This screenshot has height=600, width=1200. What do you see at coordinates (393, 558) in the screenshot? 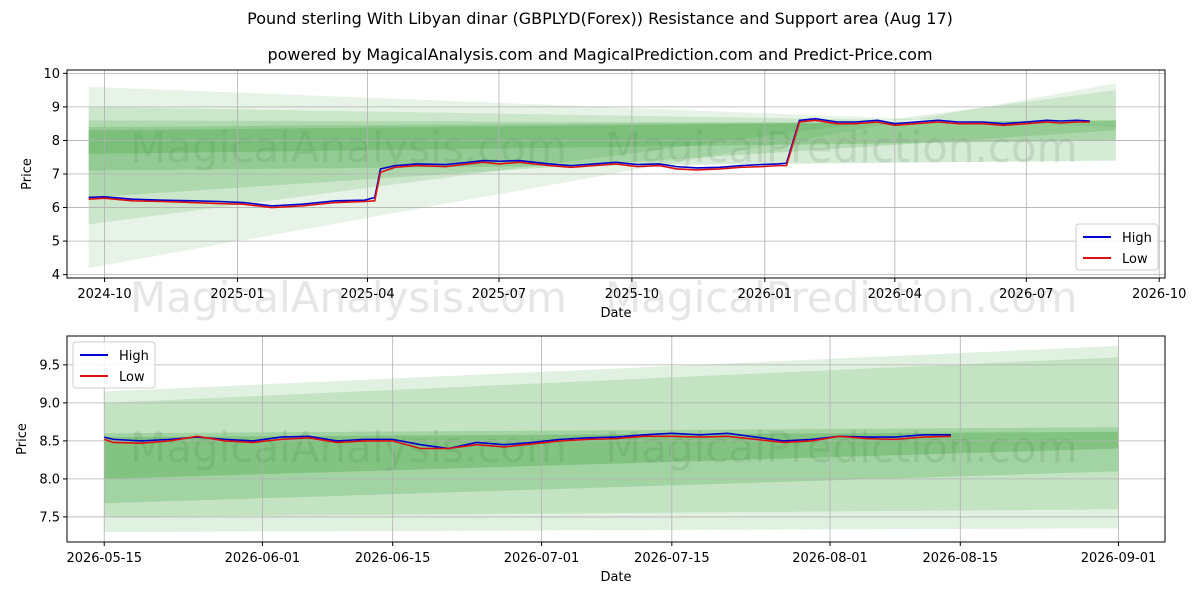
I see `x-tick-label: 2026-06-15` at bounding box center [393, 558].